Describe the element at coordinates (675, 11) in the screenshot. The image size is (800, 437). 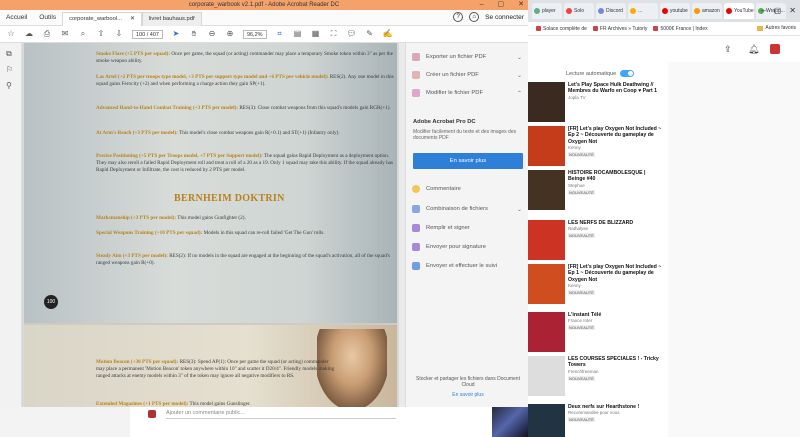
I see `browser-tab: youtube` at that location.